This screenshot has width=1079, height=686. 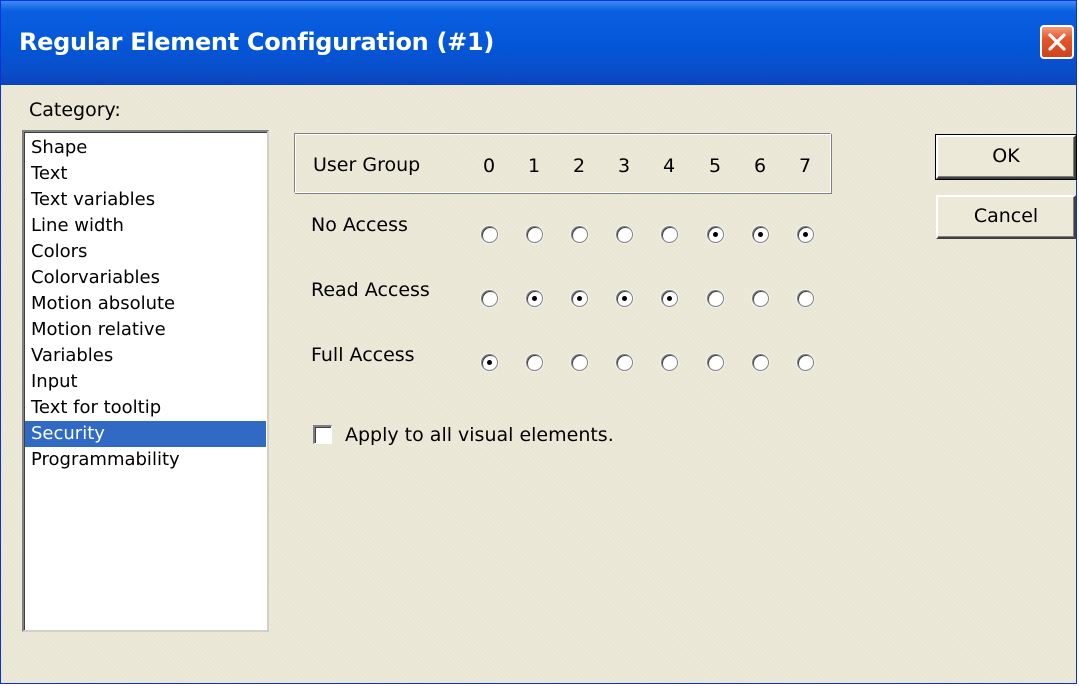 I want to click on category-item-variables: Variables, so click(x=145, y=356).